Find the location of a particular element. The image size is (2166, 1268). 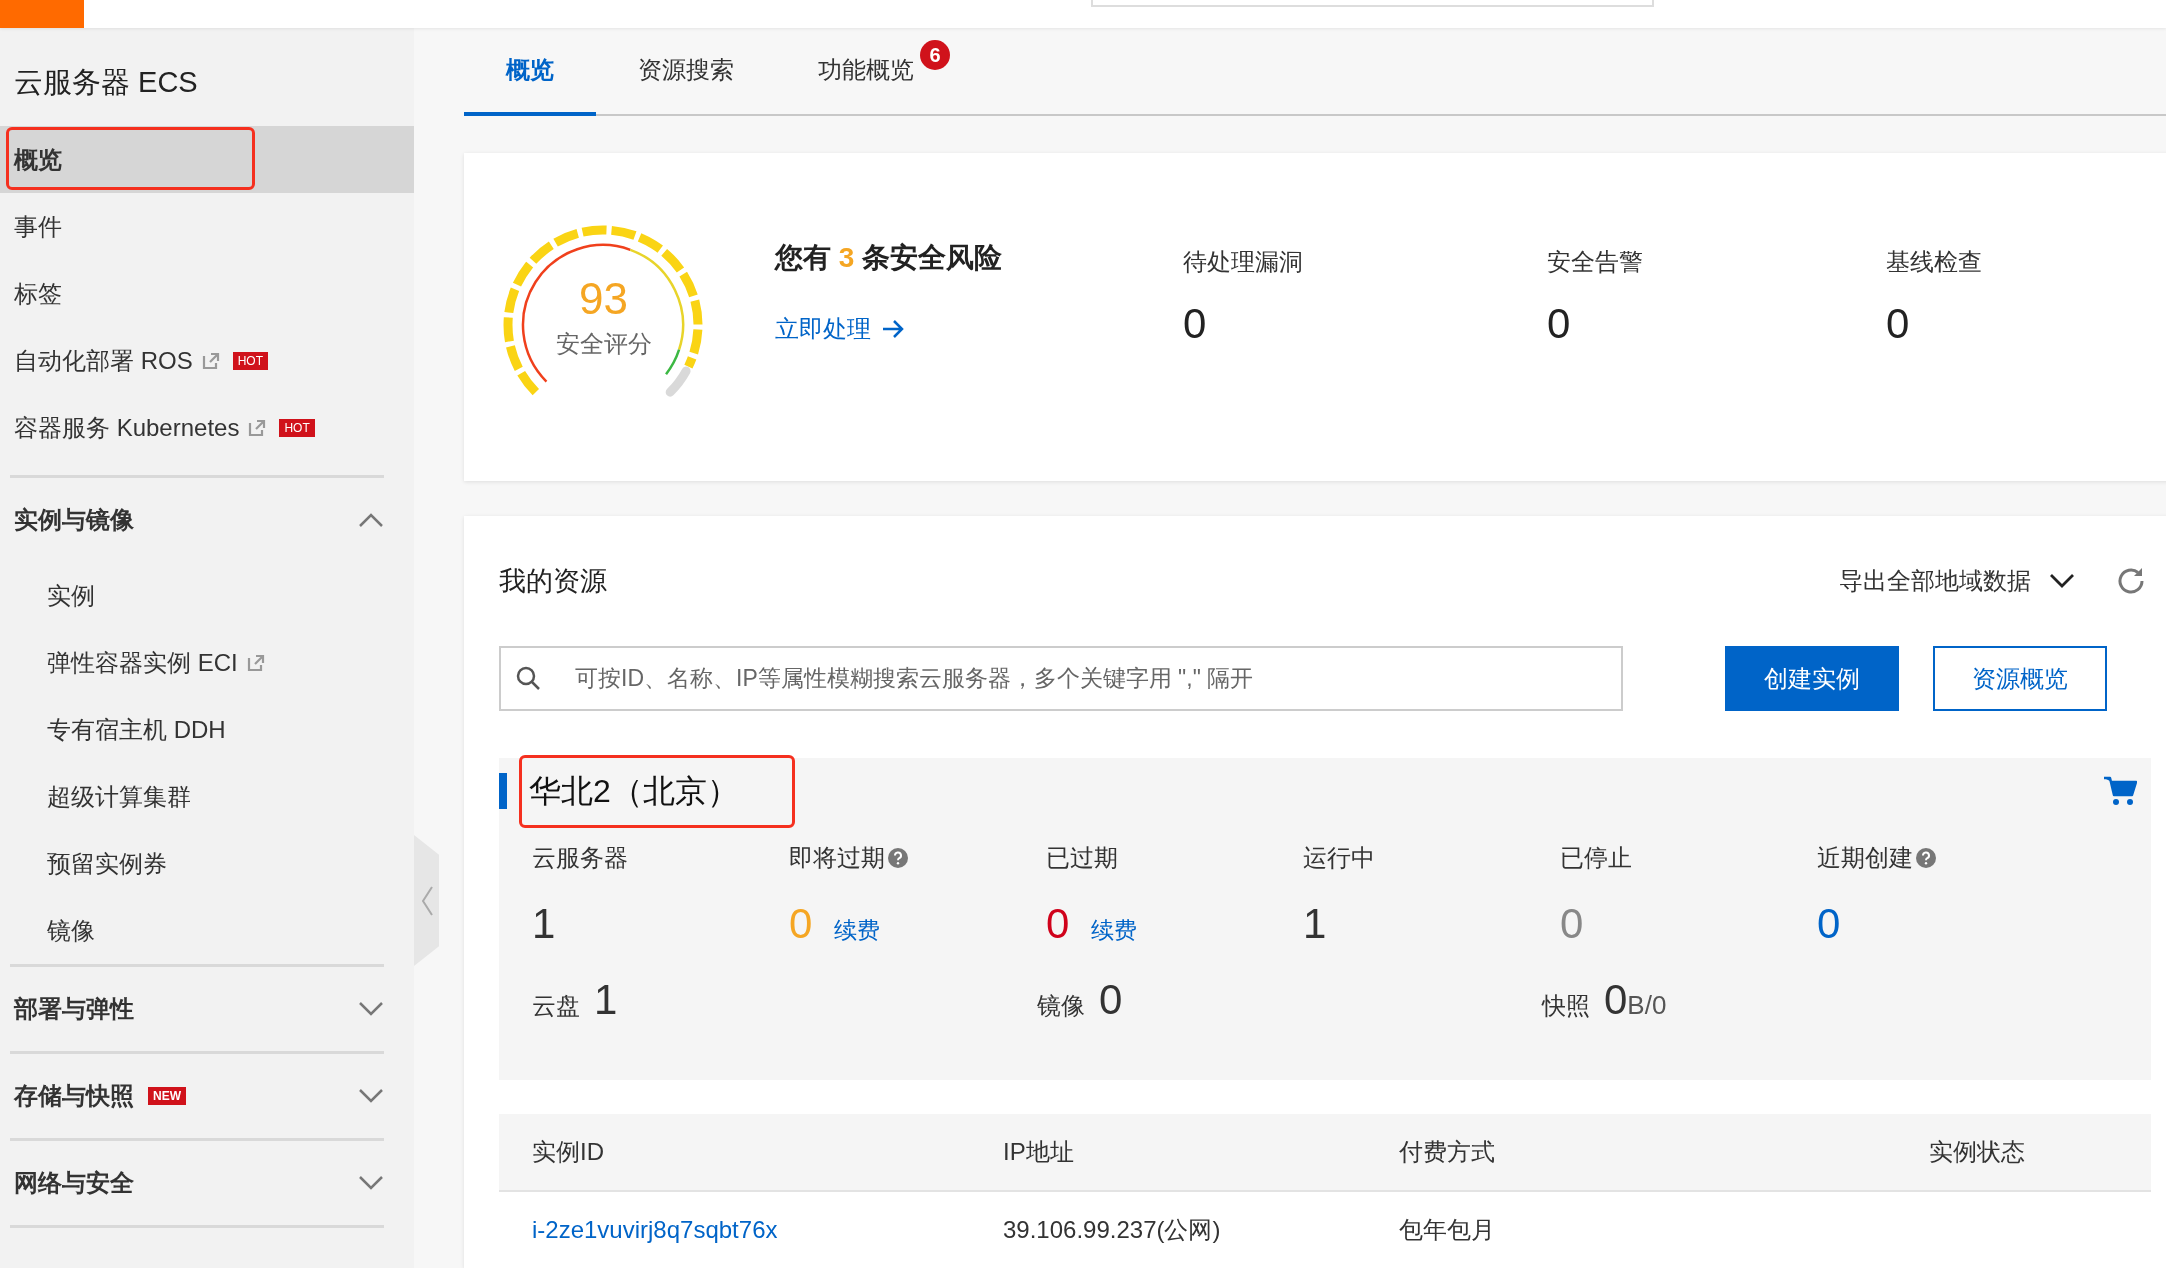

search-icon is located at coordinates (528, 678).